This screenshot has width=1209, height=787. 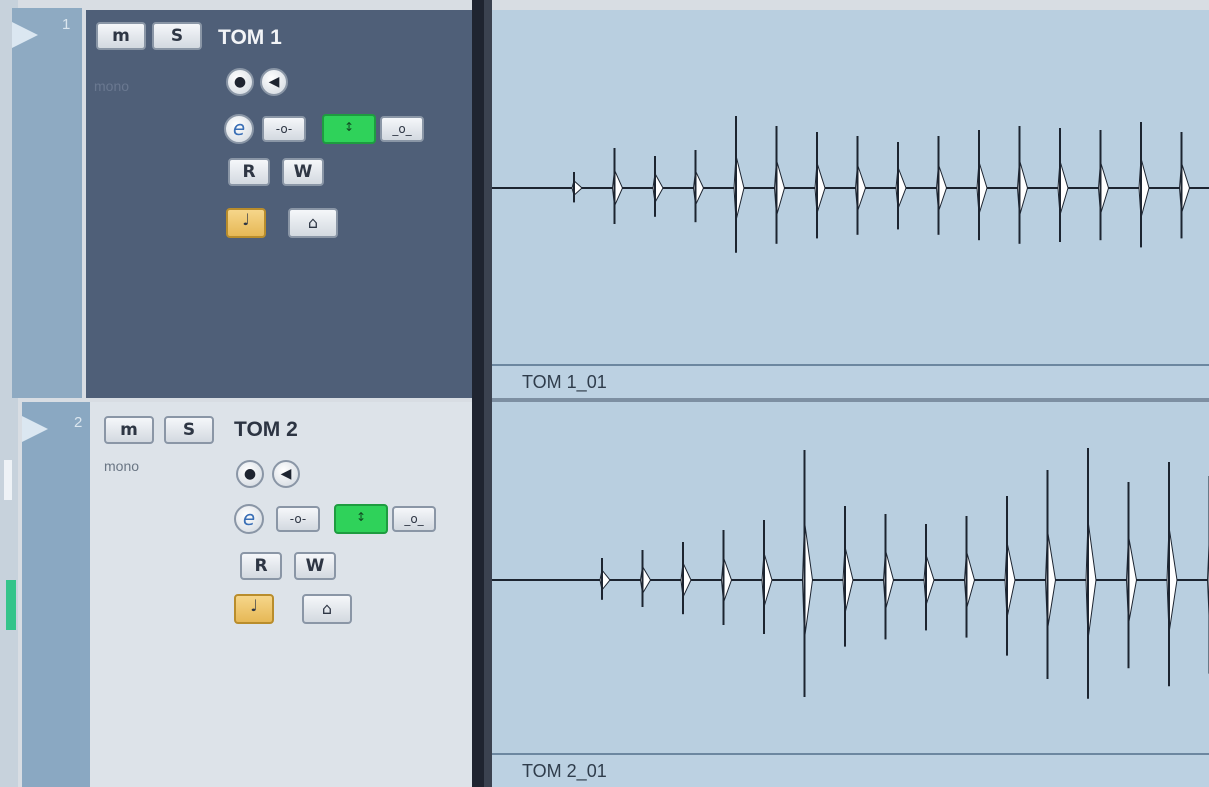 I want to click on track-number: 1, so click(x=66, y=24).